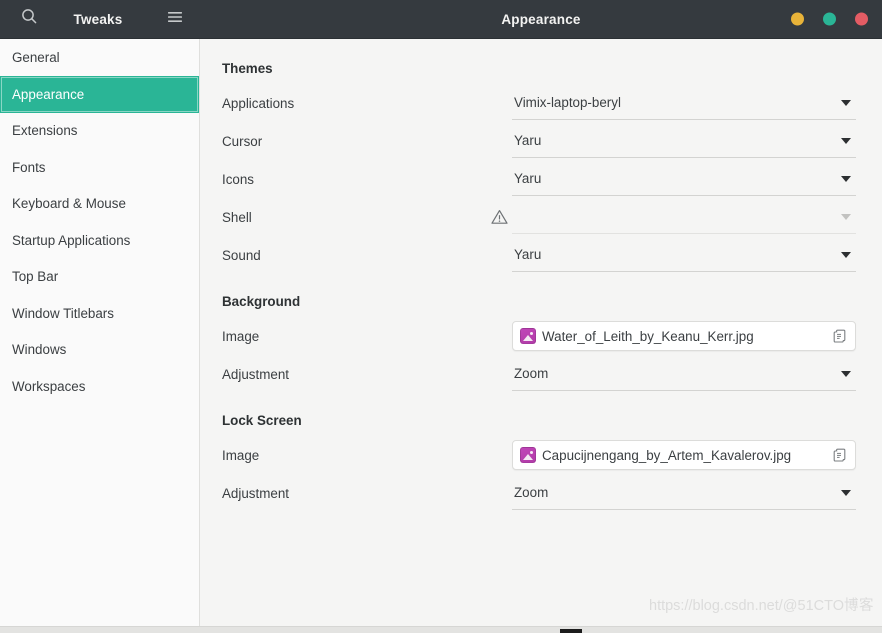 This screenshot has width=882, height=633. What do you see at coordinates (667, 455) in the screenshot?
I see `file-name-label: Capucijnengang_by_Artem_Kavalerov.jpg` at bounding box center [667, 455].